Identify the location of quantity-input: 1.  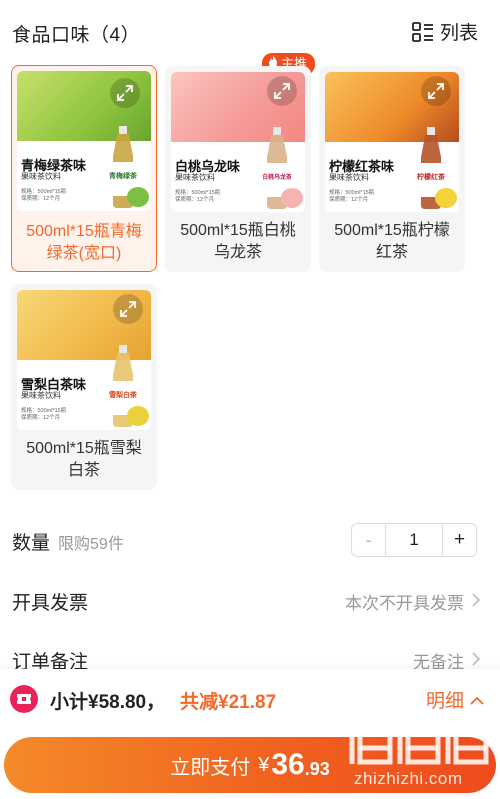
(414, 540).